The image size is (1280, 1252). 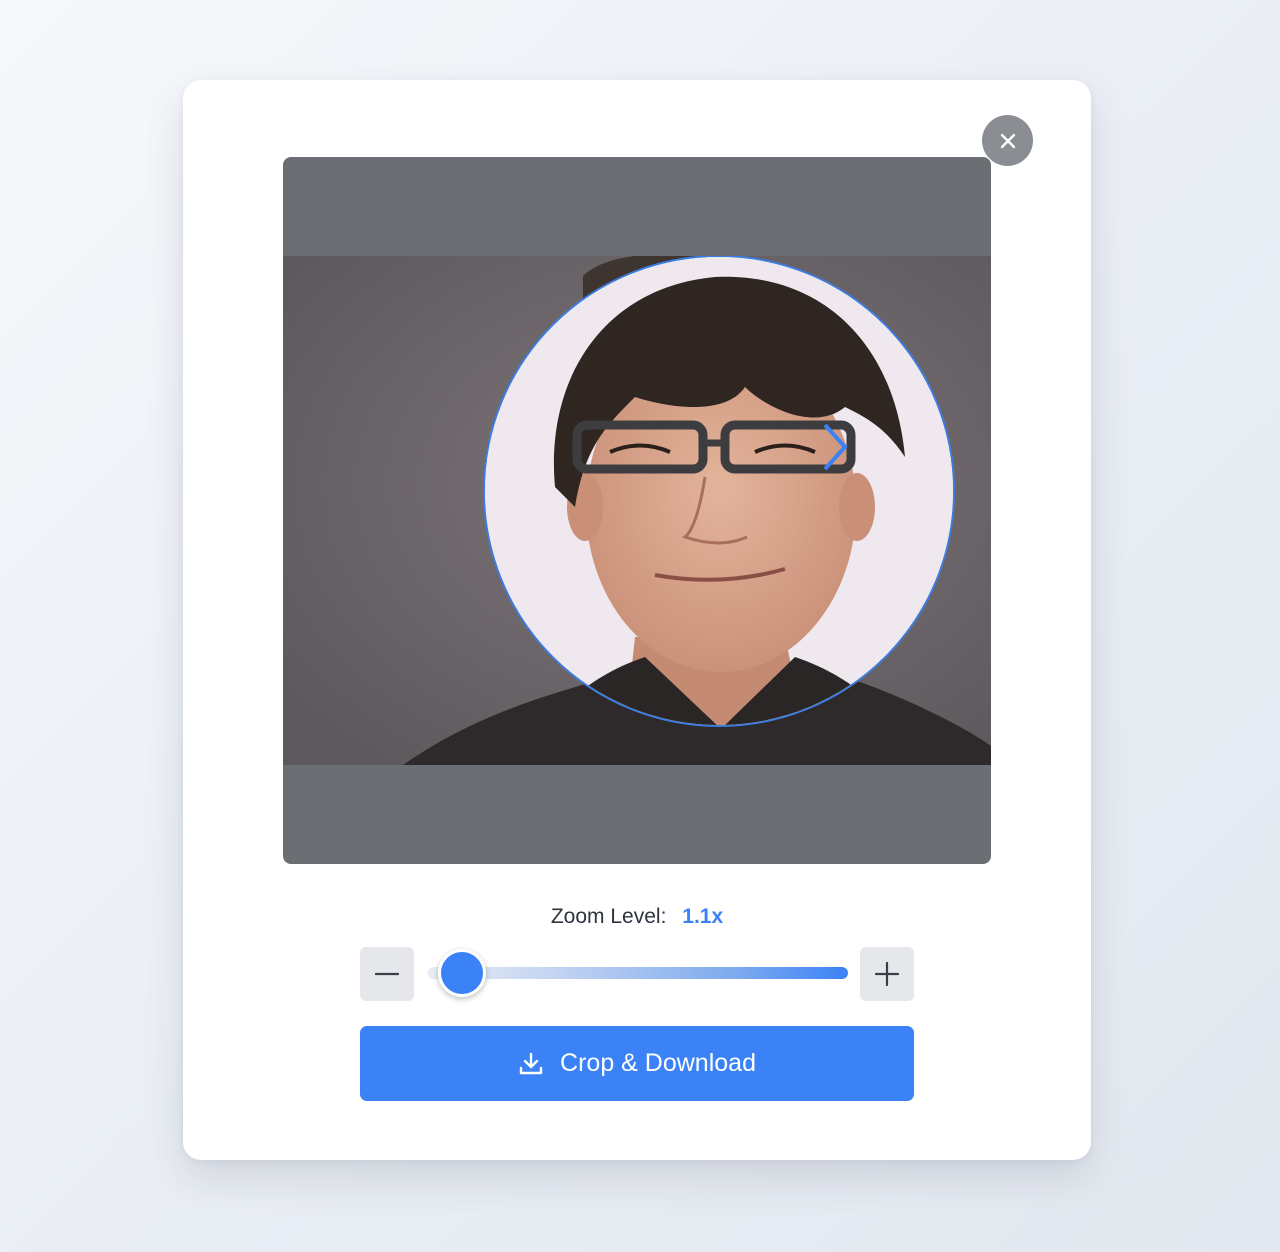 I want to click on download-icon, so click(x=531, y=1064).